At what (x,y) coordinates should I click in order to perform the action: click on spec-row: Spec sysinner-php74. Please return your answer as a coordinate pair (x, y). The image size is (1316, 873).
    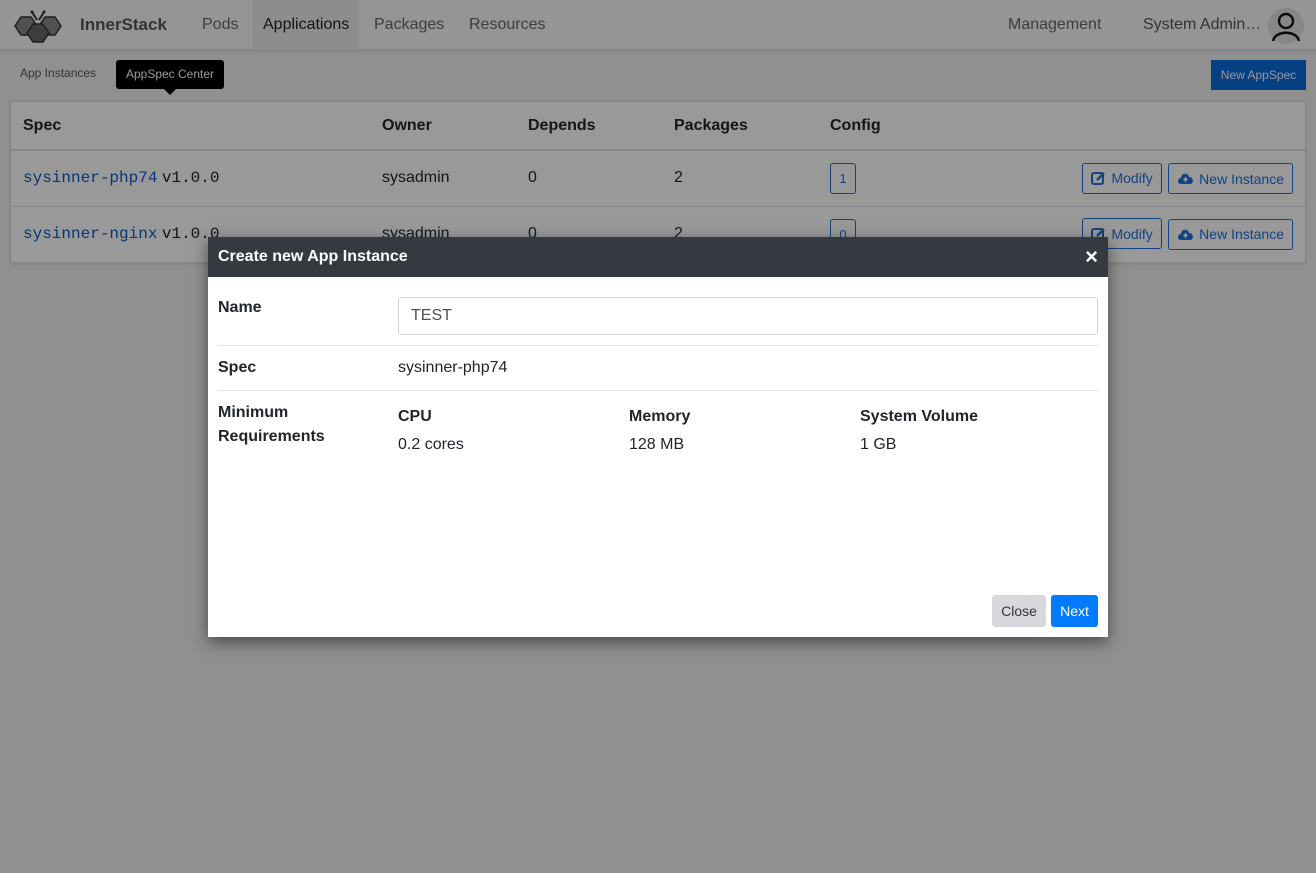
    Looking at the image, I should click on (658, 368).